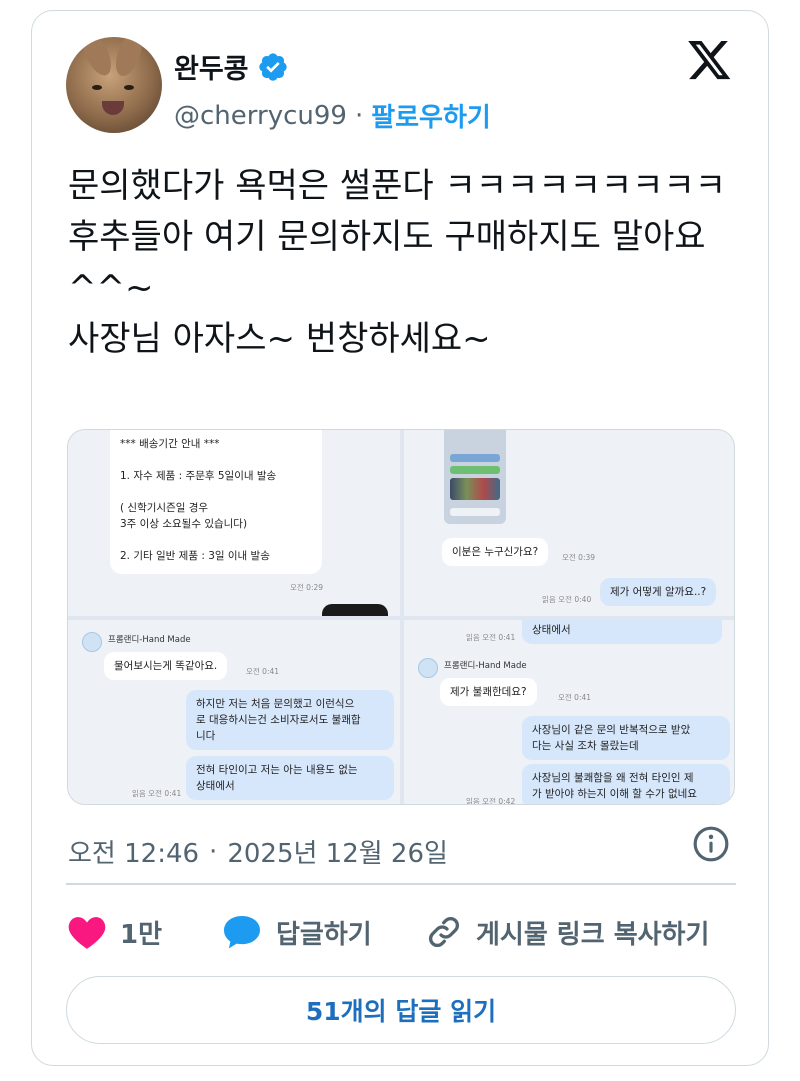 The width and height of the screenshot is (800, 1081). I want to click on tweet-timestamp: 오전 12:46 · 2025년 12월 26일, so click(258, 851).